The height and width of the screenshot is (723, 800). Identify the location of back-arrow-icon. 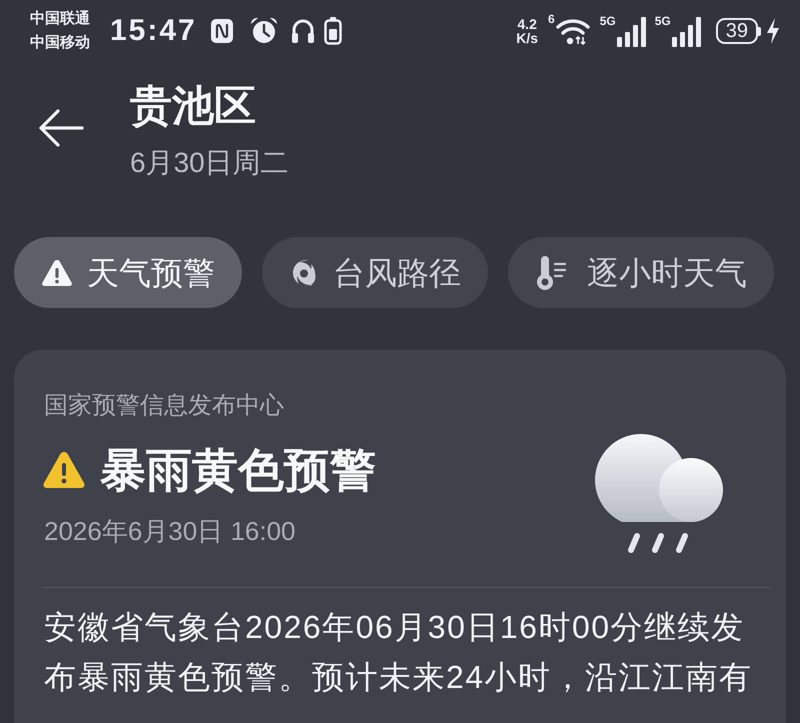
(61, 128).